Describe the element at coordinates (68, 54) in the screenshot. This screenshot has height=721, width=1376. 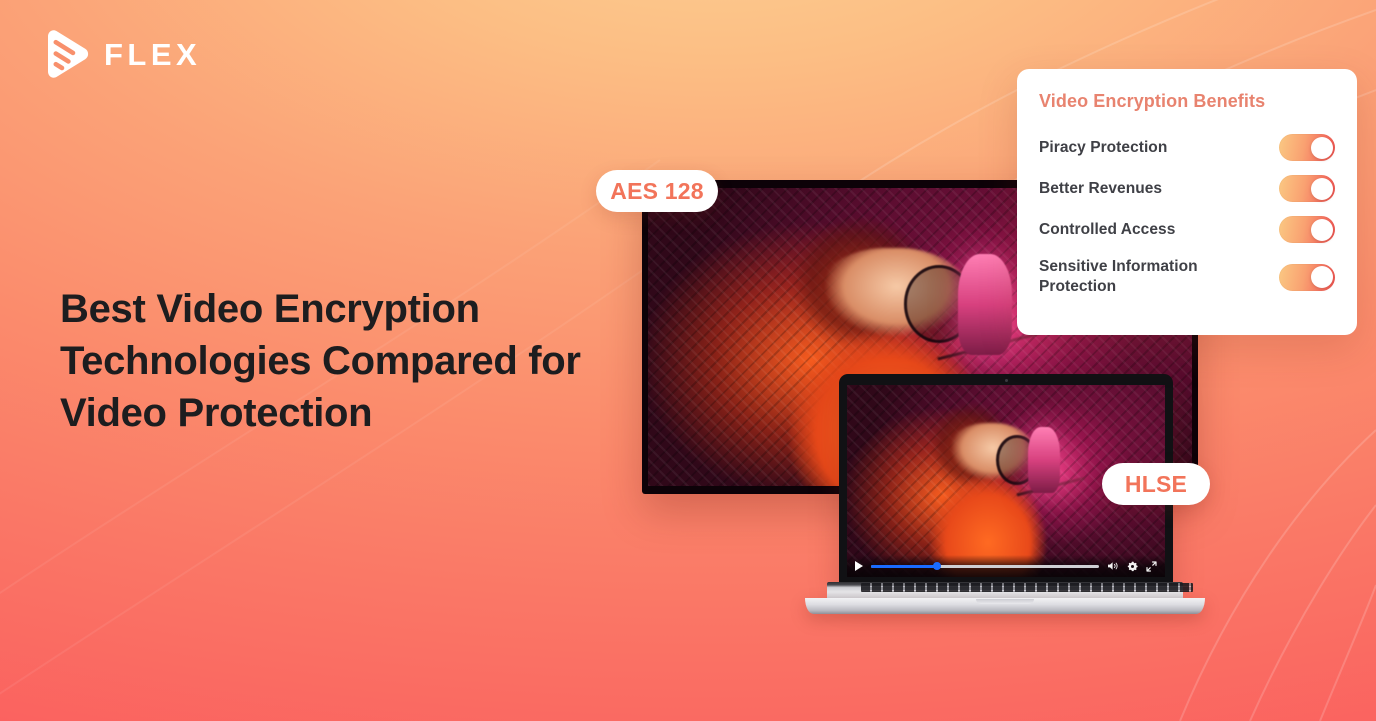
I see `flex-play-mark-icon` at that location.